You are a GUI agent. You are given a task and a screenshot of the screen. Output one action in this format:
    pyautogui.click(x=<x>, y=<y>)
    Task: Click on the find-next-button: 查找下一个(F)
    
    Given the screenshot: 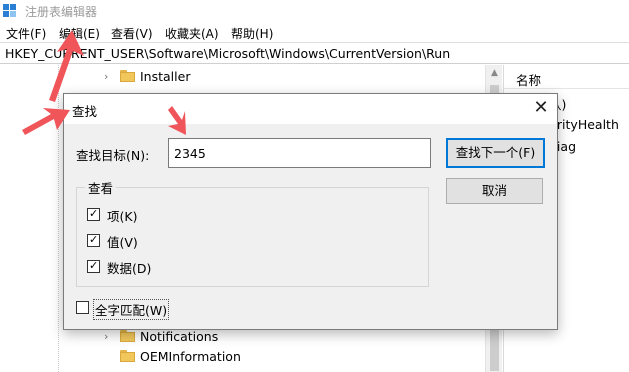 What is the action you would take?
    pyautogui.click(x=495, y=153)
    